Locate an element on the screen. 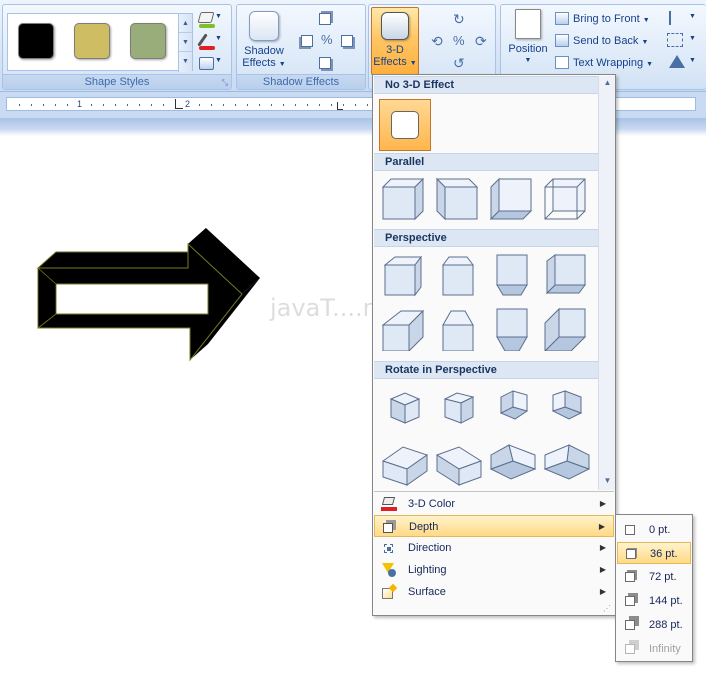  3d-effects-label-1: 3-D is located at coordinates (395, 50).